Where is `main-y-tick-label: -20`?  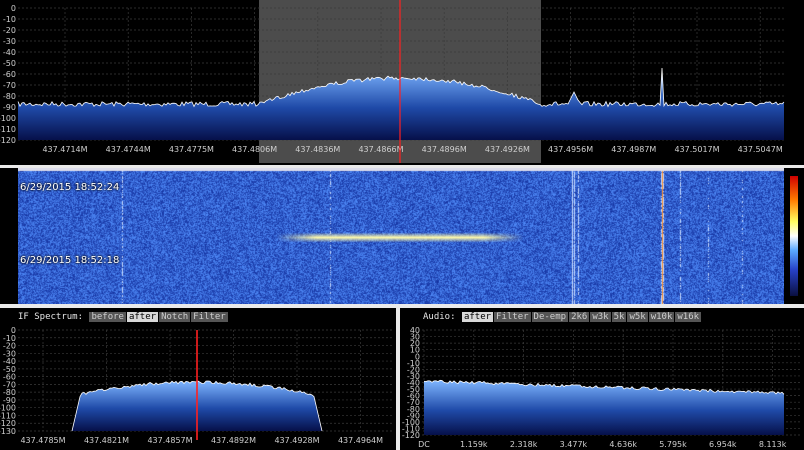
main-y-tick-label: -20 is located at coordinates (9, 30).